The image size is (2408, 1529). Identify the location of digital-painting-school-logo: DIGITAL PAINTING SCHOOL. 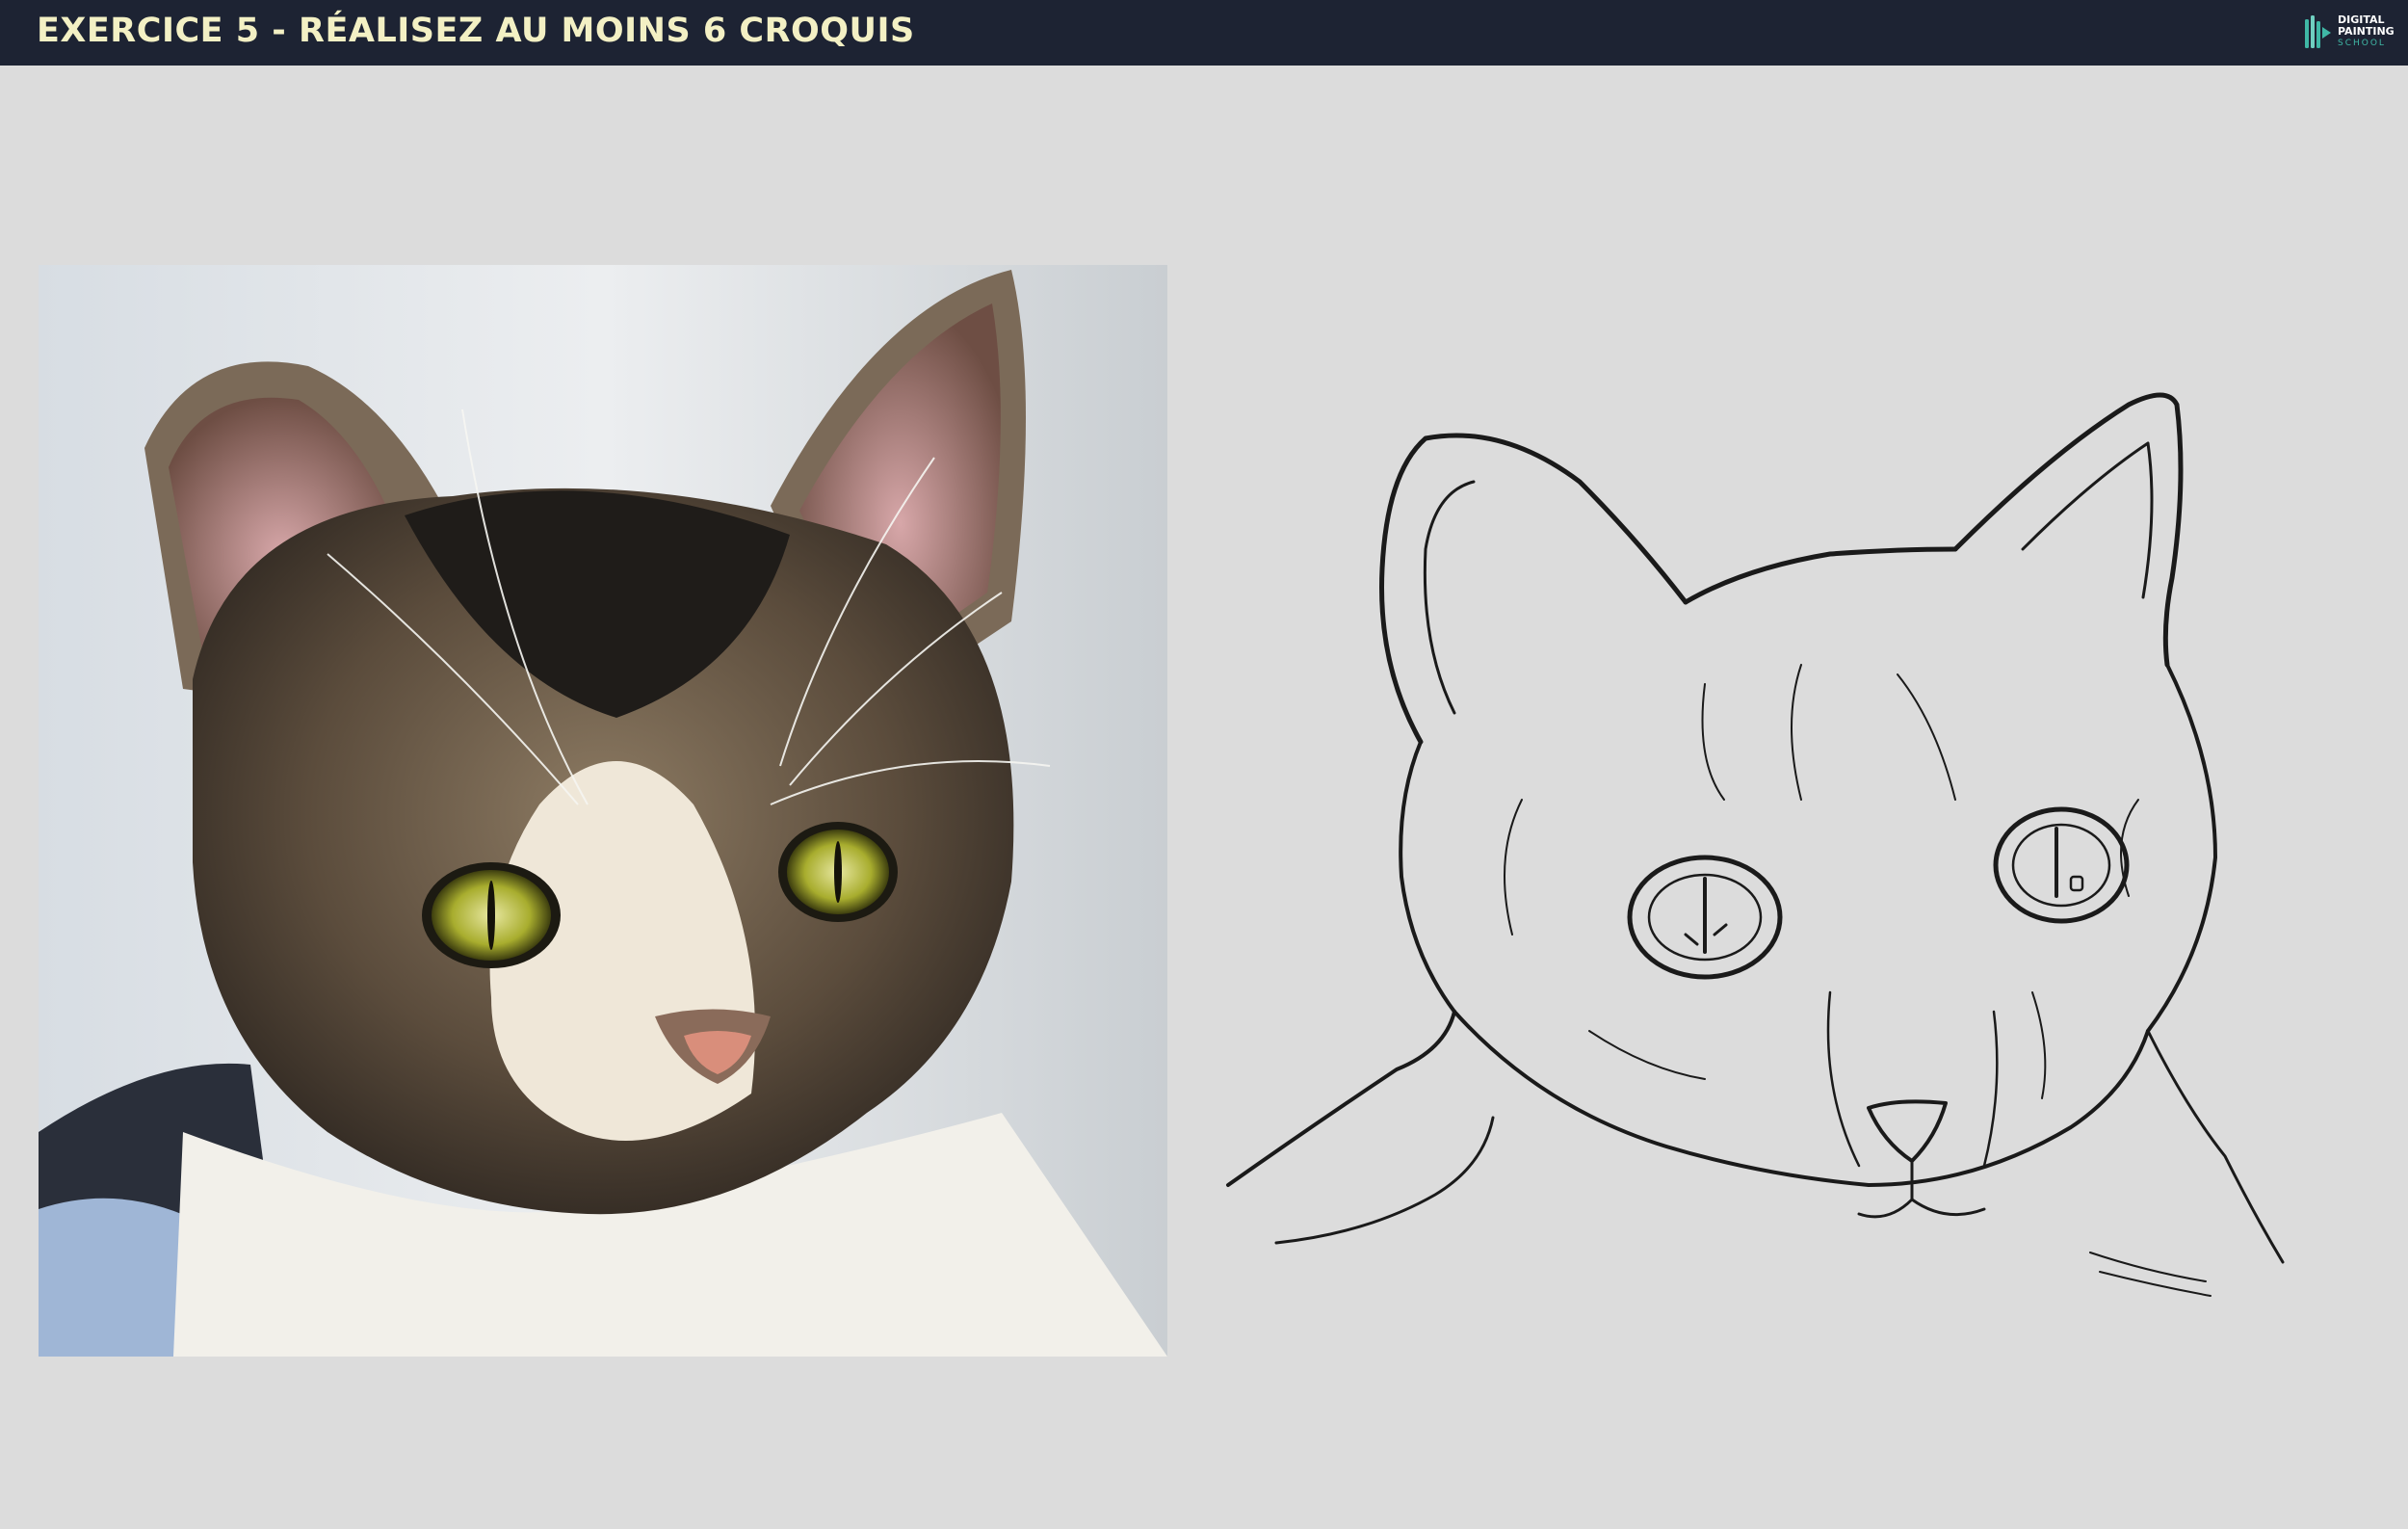
(2349, 33).